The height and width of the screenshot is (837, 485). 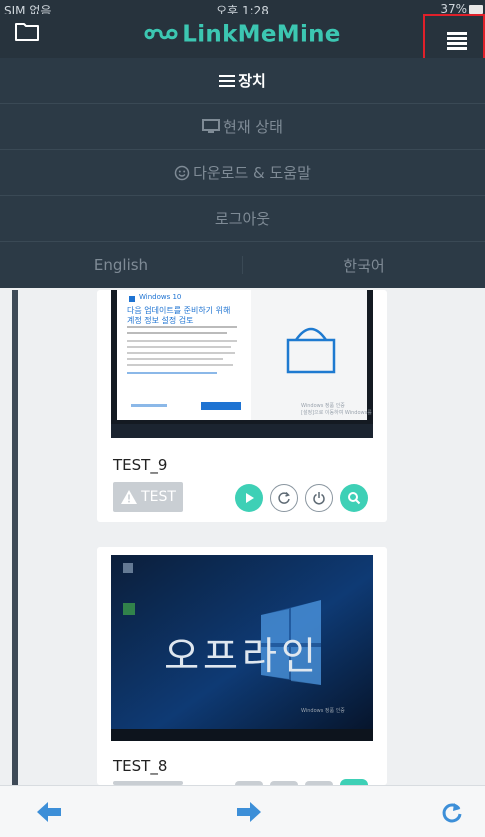 I want to click on play-button, so click(x=249, y=498).